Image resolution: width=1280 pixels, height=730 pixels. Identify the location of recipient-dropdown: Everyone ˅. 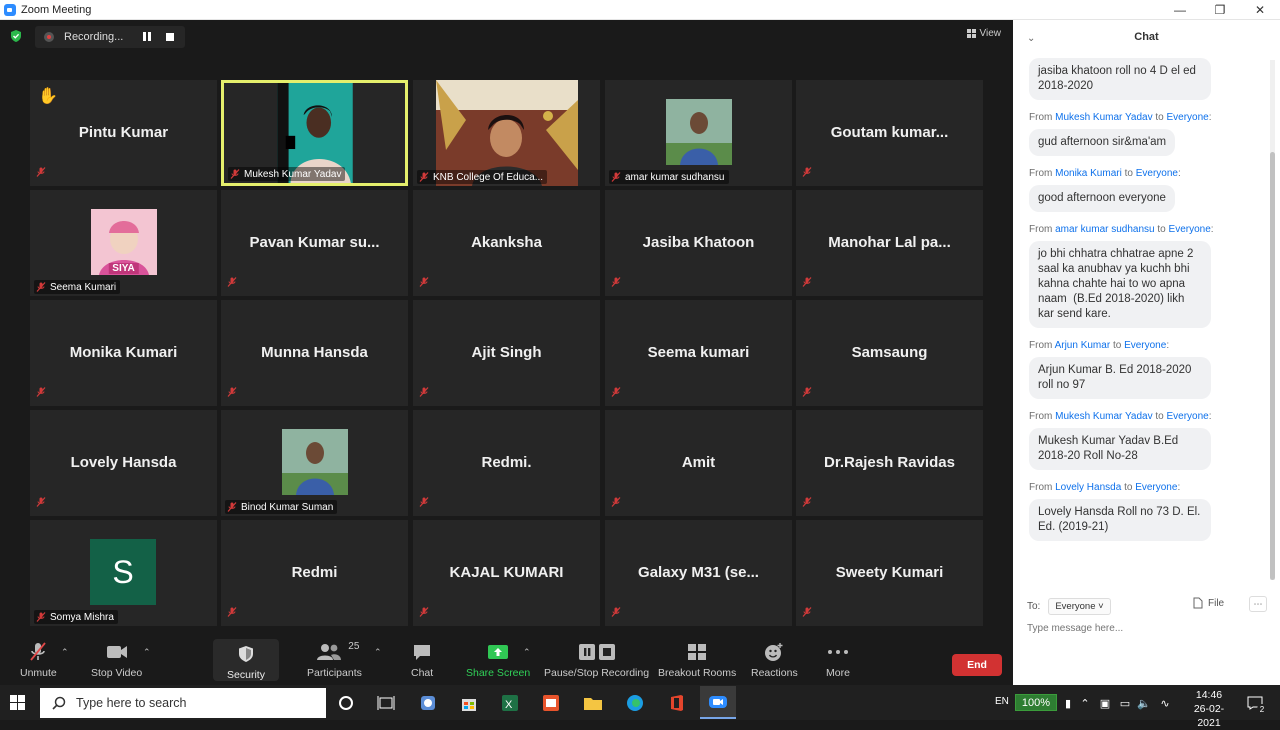
(1079, 606).